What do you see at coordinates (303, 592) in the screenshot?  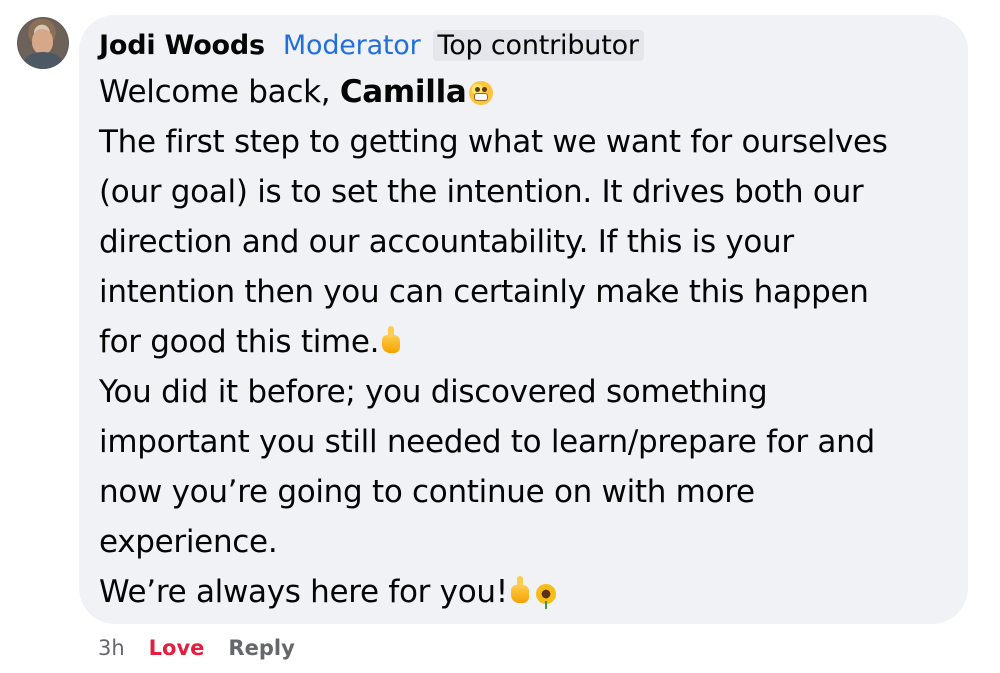 I see `closing-text: We’re always here for you!` at bounding box center [303, 592].